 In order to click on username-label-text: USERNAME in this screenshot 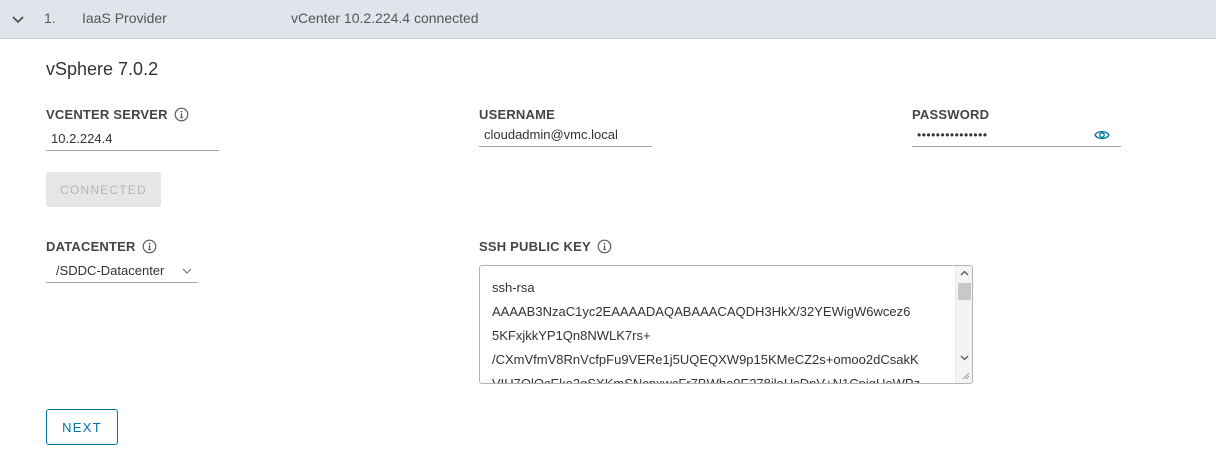, I will do `click(517, 114)`.